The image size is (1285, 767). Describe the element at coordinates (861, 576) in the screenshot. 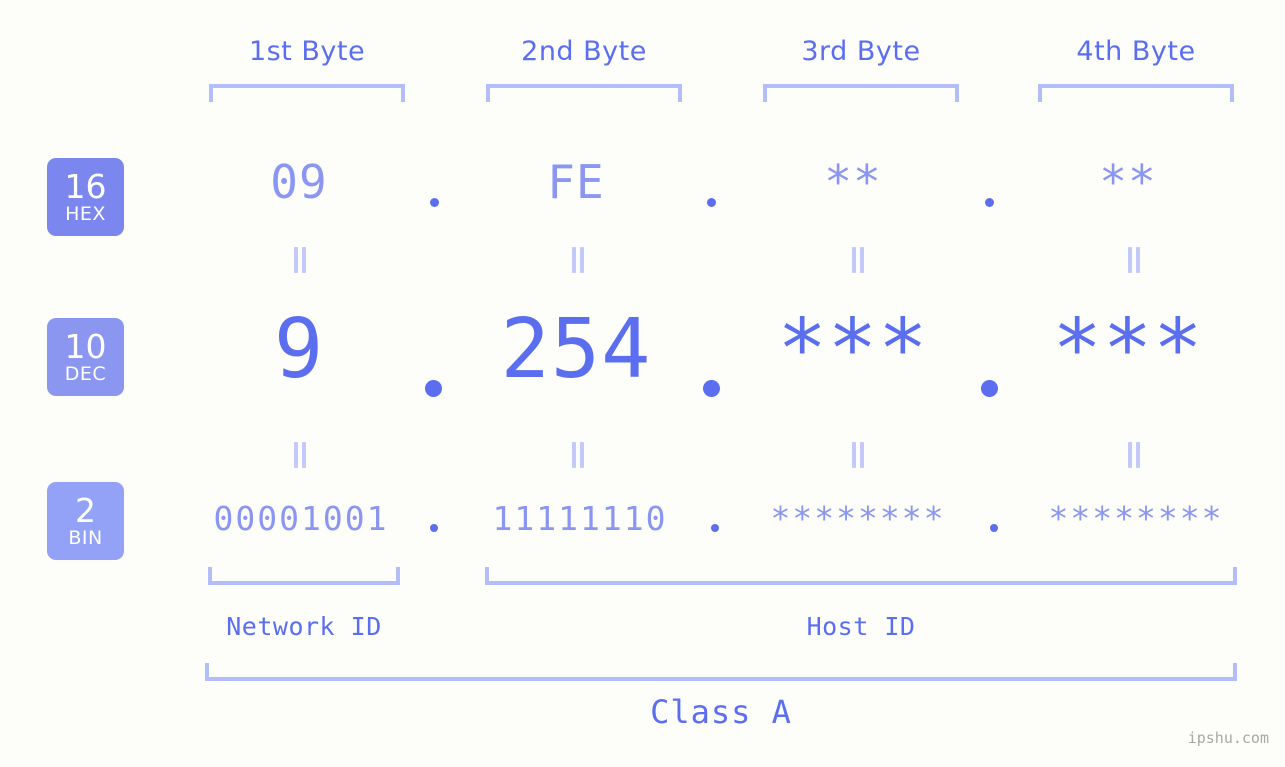

I see `host-id-bracket` at that location.